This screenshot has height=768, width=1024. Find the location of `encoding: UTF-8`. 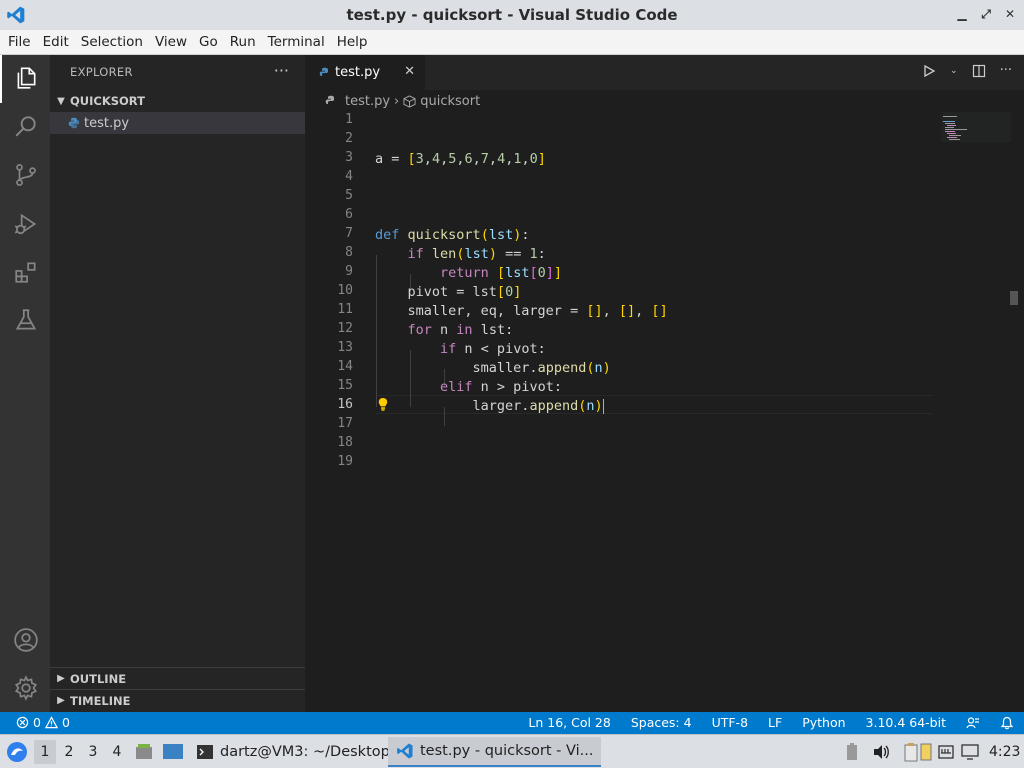

encoding: UTF-8 is located at coordinates (730, 722).